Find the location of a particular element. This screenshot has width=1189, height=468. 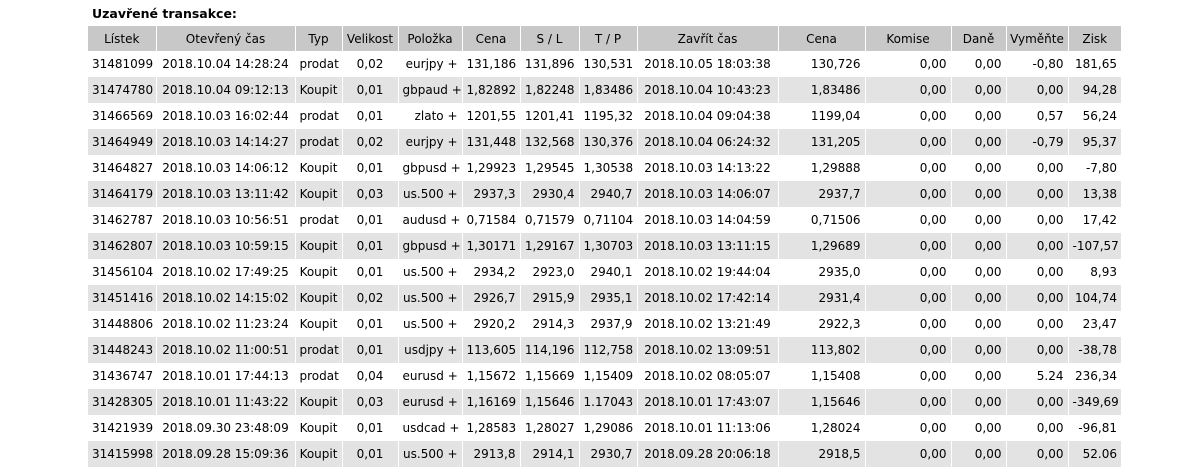

profit-cell: 181,65 is located at coordinates (1094, 64).